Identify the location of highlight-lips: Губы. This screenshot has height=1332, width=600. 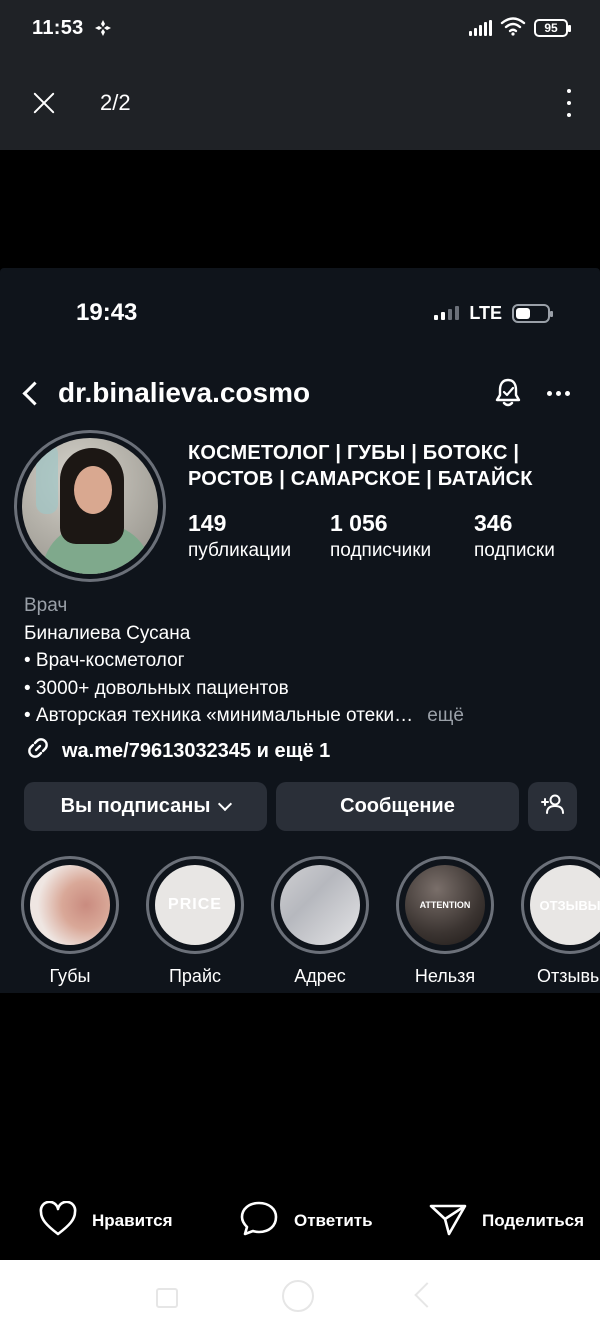
(70, 921).